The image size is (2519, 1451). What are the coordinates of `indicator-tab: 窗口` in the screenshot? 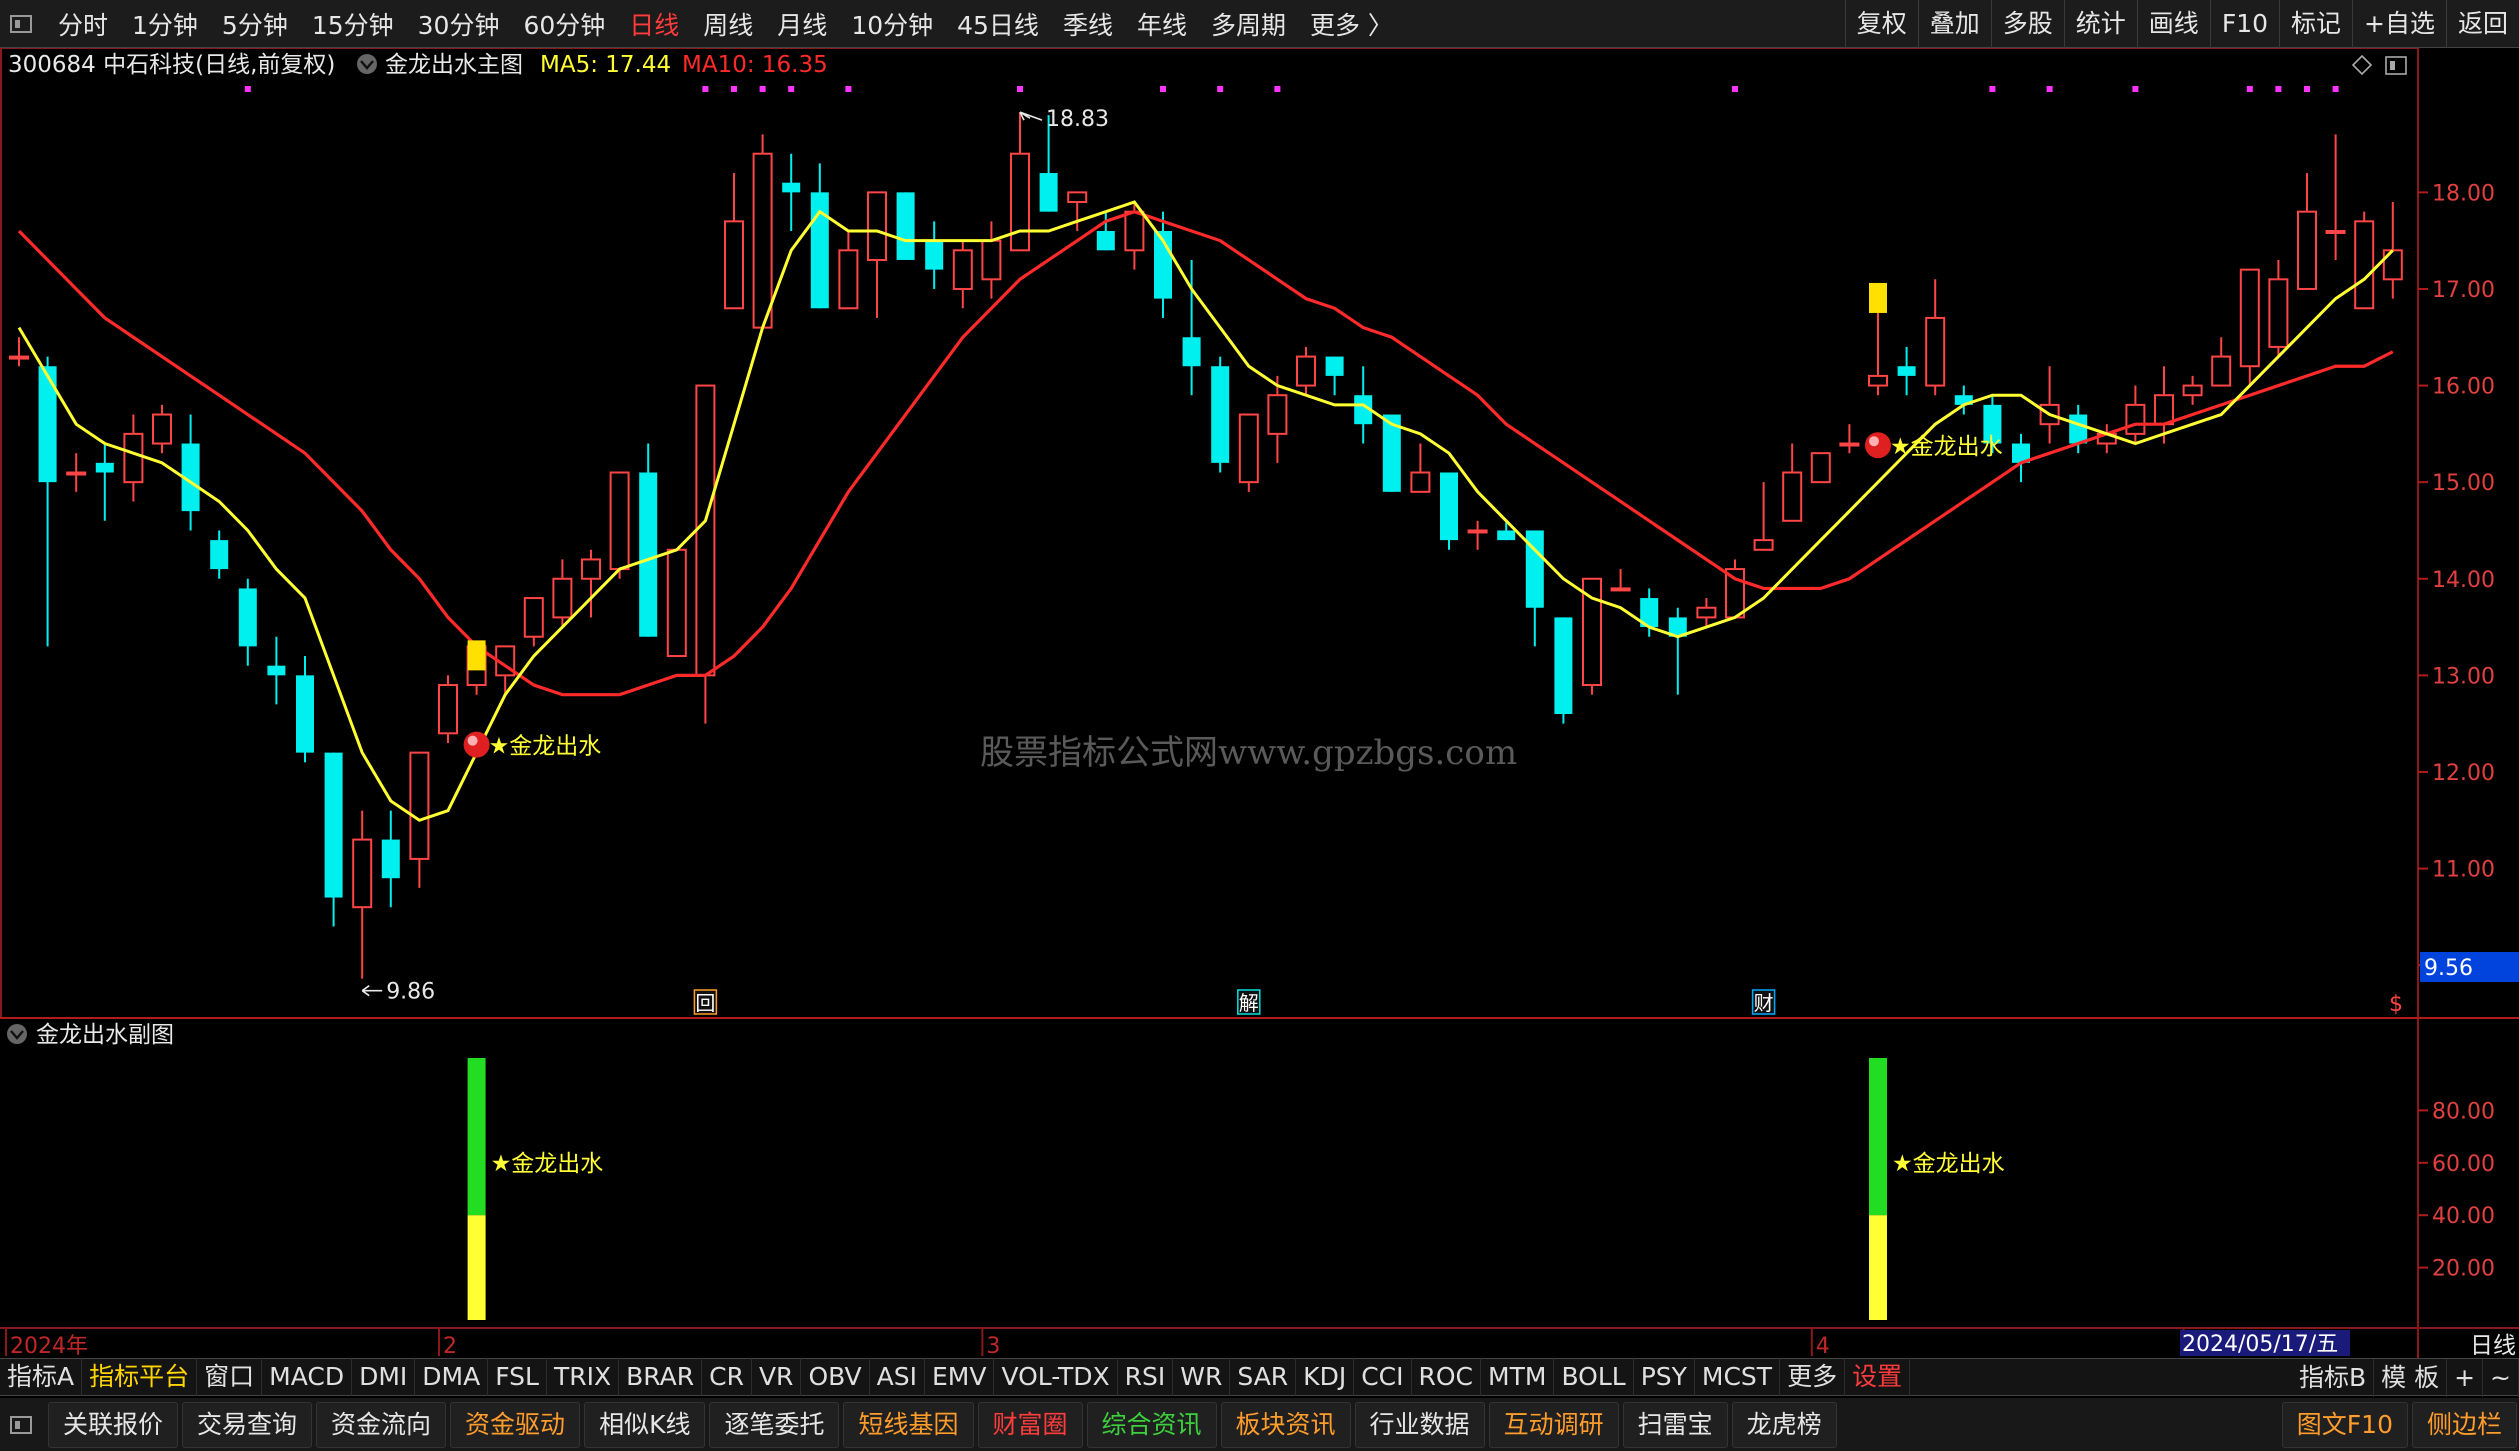 It's located at (230, 1377).